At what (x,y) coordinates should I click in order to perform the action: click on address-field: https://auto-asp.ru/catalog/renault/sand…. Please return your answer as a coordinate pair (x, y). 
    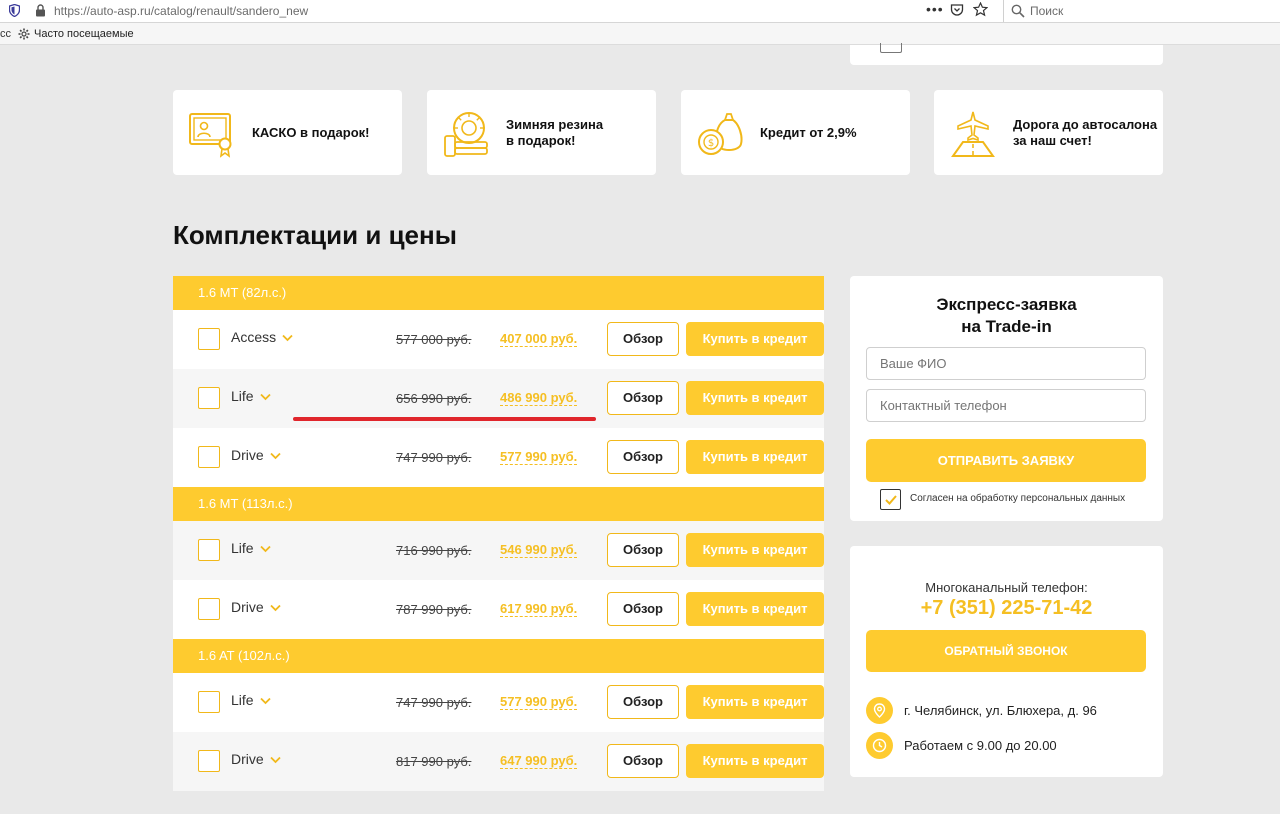
    Looking at the image, I should click on (181, 11).